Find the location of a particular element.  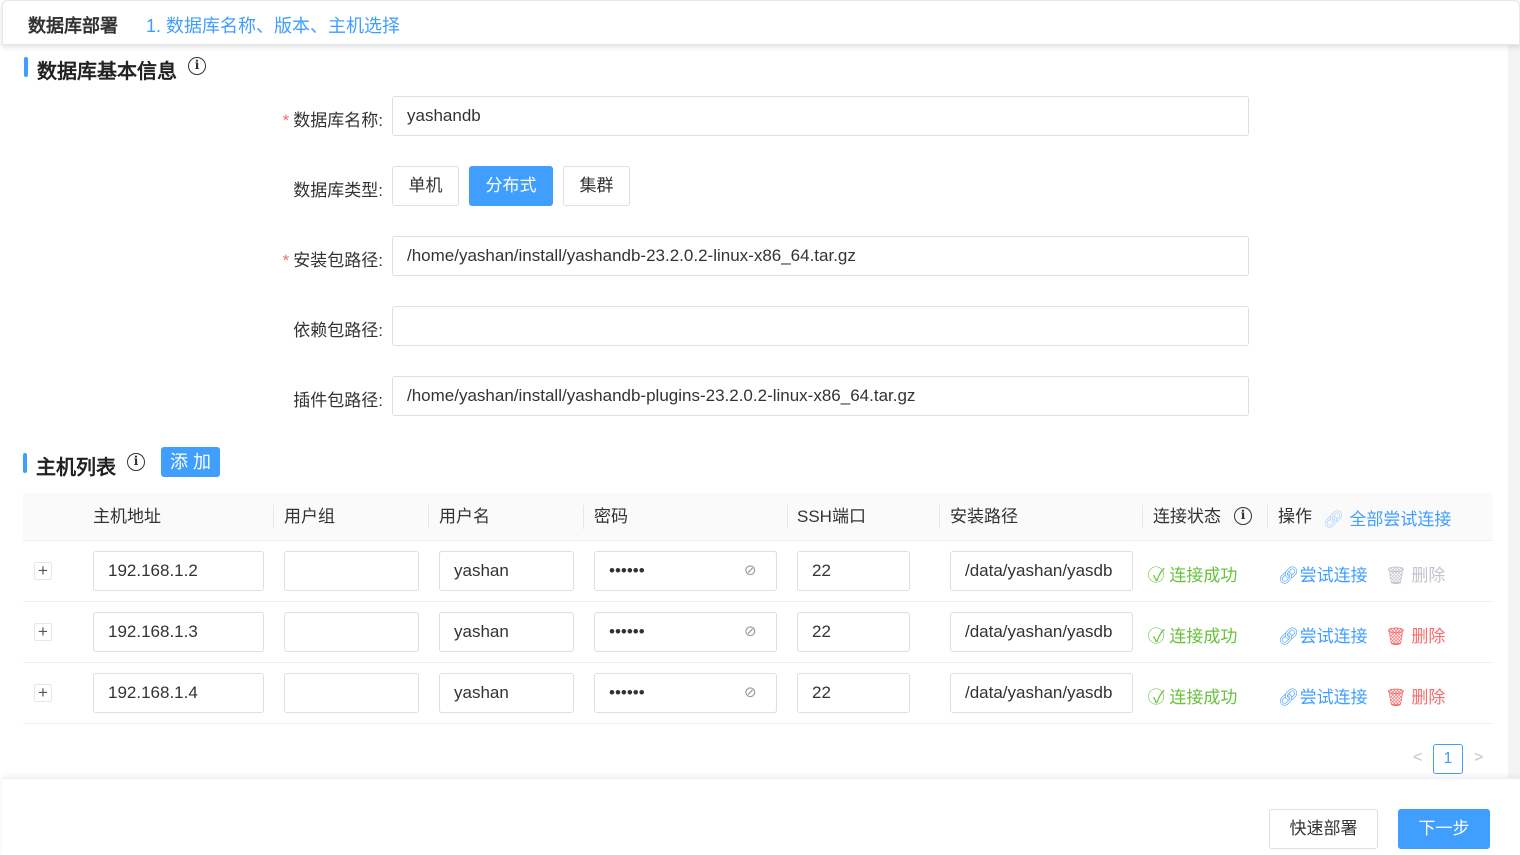

col-group: 用户组 is located at coordinates (309, 516).